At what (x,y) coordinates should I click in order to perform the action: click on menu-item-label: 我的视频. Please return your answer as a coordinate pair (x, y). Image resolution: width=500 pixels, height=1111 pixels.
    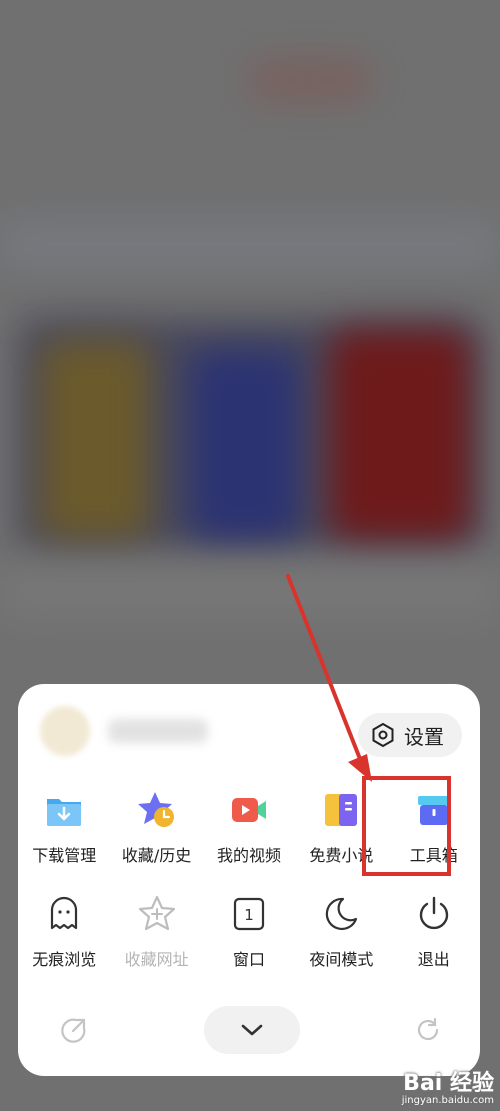
    Looking at the image, I should click on (248, 855).